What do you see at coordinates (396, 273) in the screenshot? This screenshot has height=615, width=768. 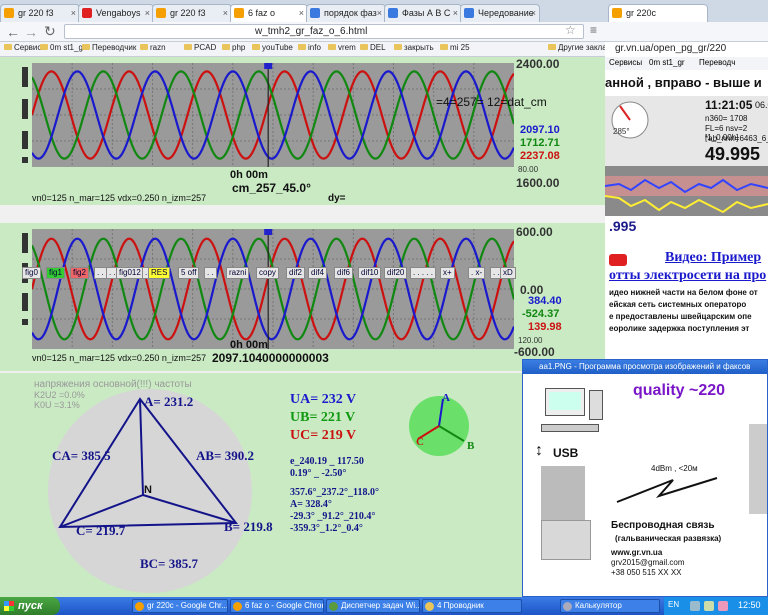 I see `toolbar-button: dif20` at bounding box center [396, 273].